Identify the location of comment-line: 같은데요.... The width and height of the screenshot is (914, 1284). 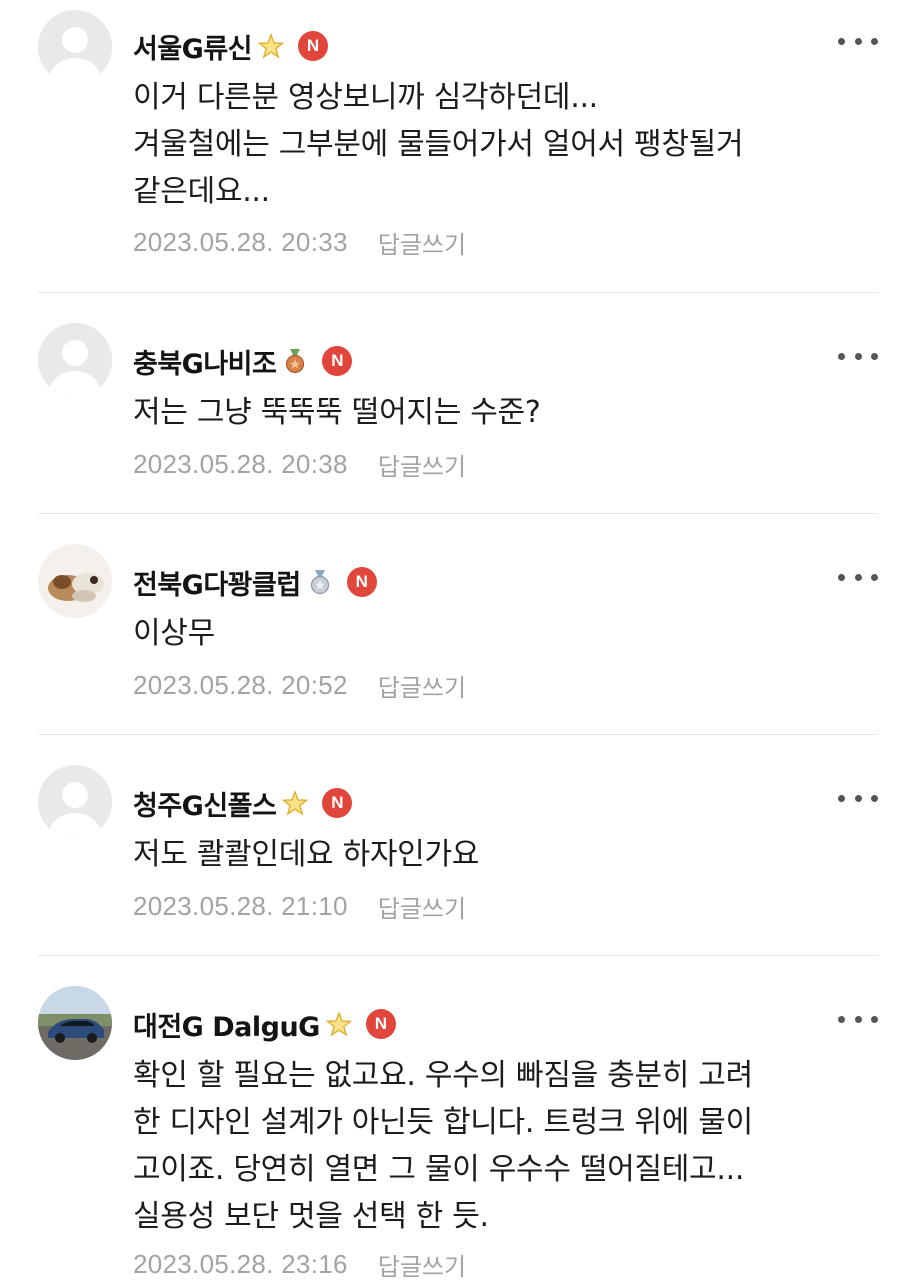
(201, 191).